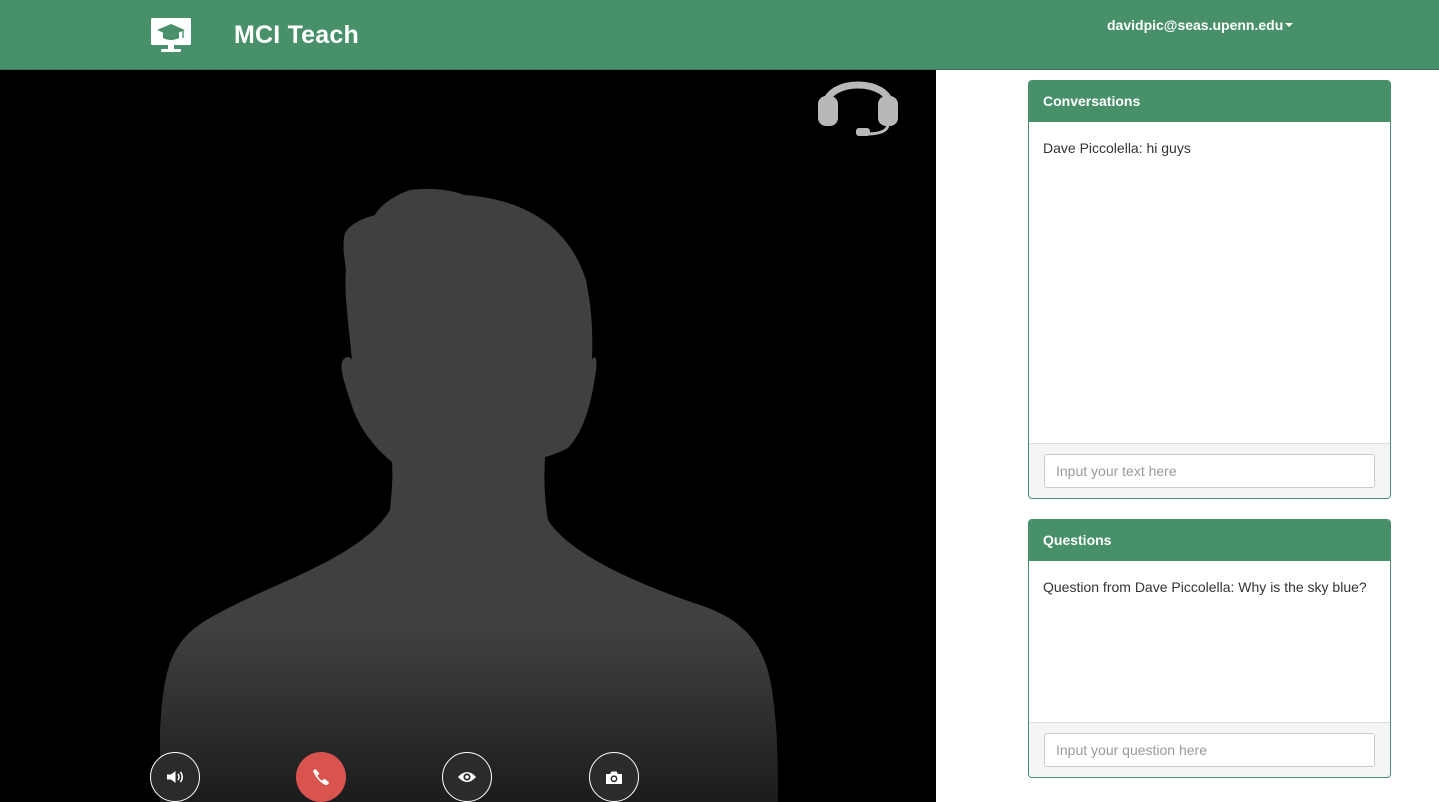 This screenshot has width=1439, height=802. What do you see at coordinates (1209, 101) in the screenshot?
I see `conversations-title: Conversations` at bounding box center [1209, 101].